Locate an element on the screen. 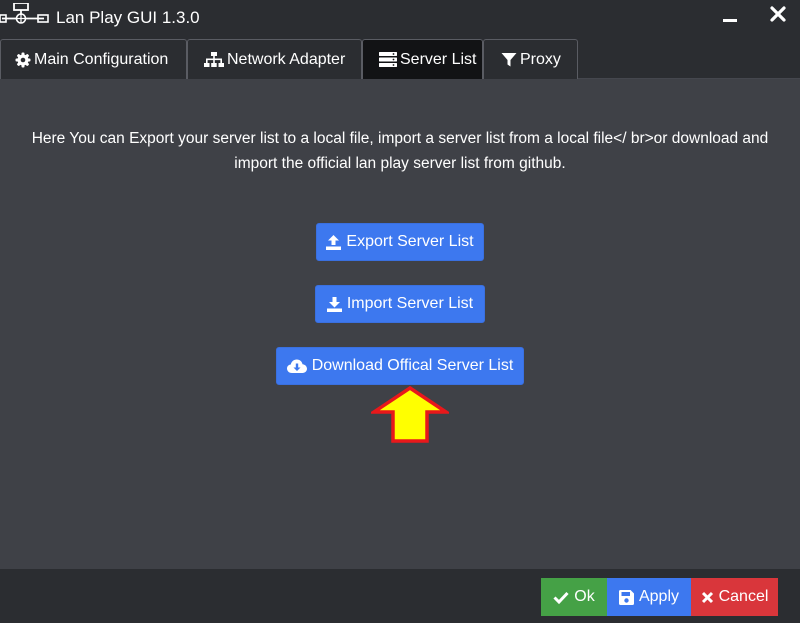  download-icon is located at coordinates (334, 304).